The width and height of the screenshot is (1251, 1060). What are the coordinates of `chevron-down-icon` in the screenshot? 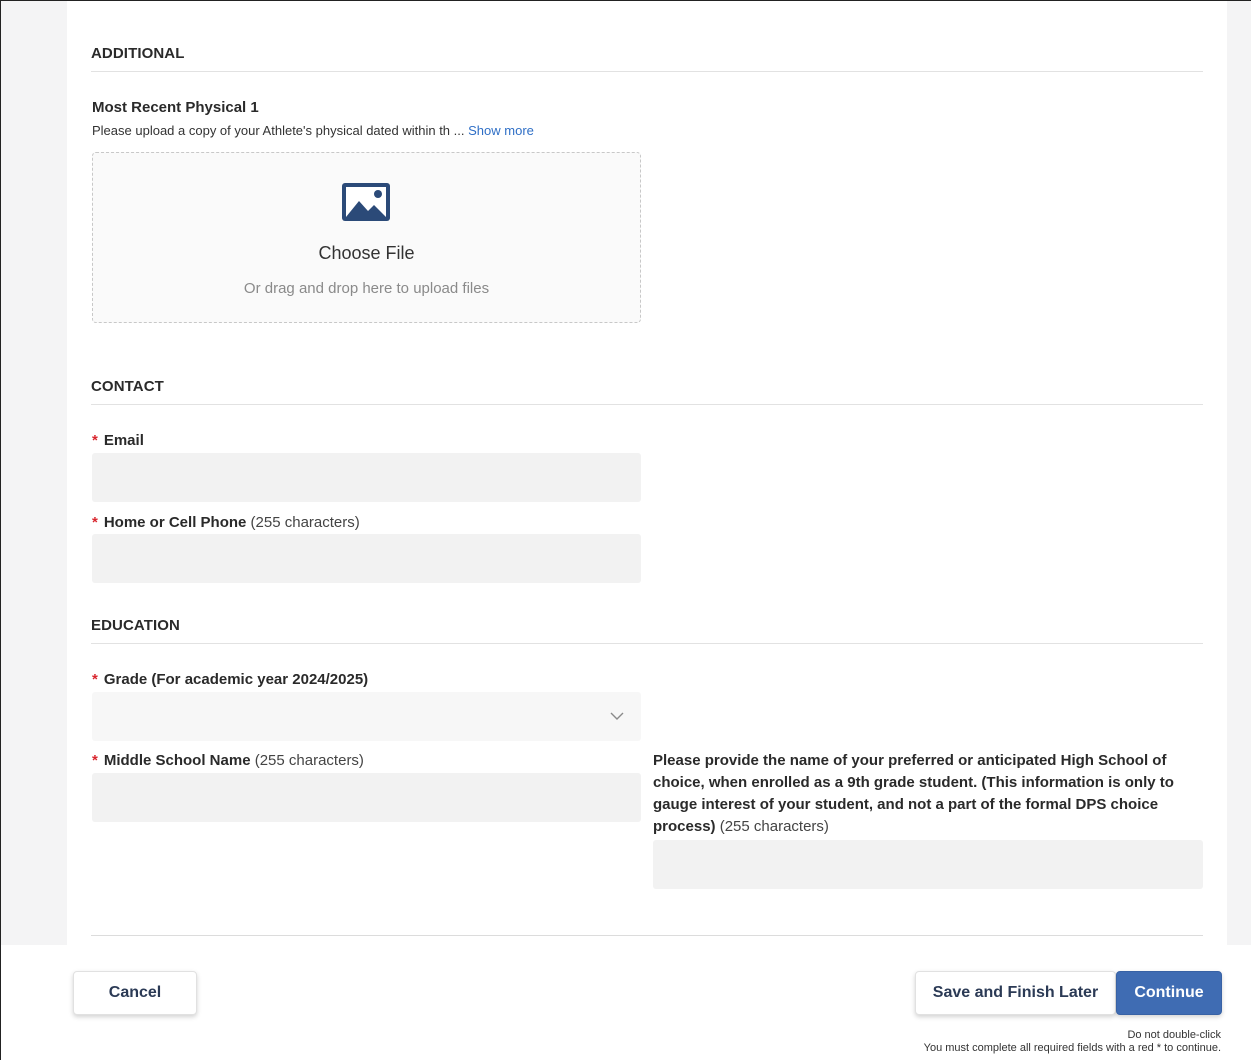 It's located at (617, 716).